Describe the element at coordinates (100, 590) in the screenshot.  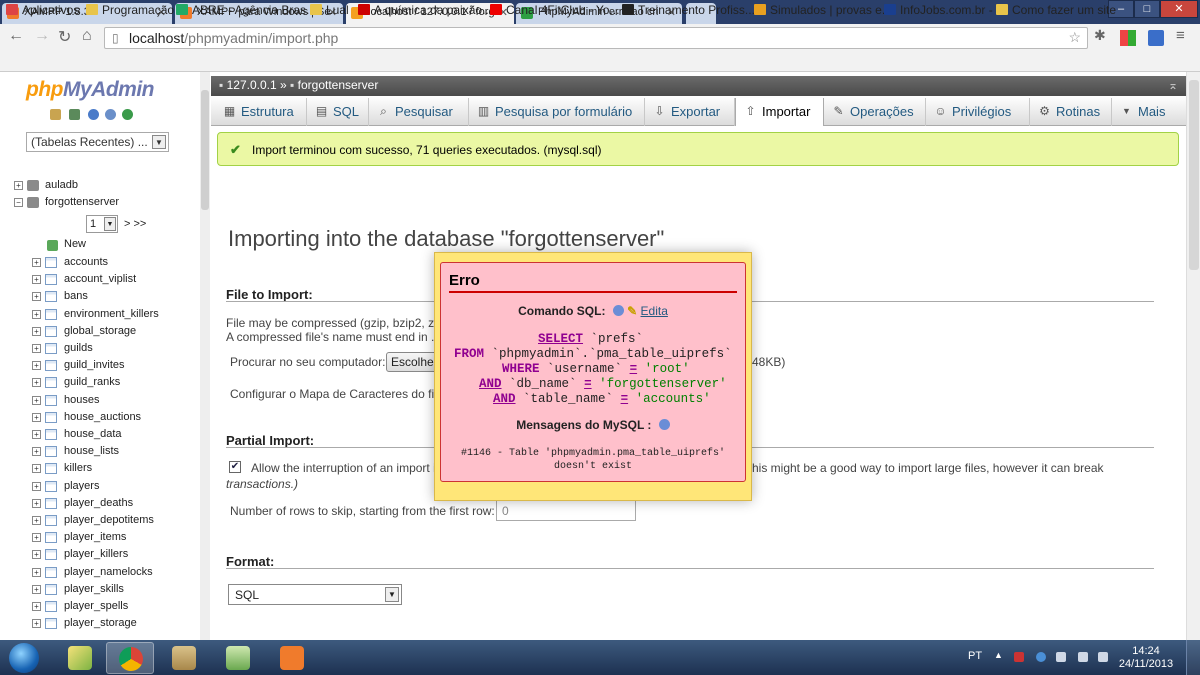
I see `table-item: + player_skills` at that location.